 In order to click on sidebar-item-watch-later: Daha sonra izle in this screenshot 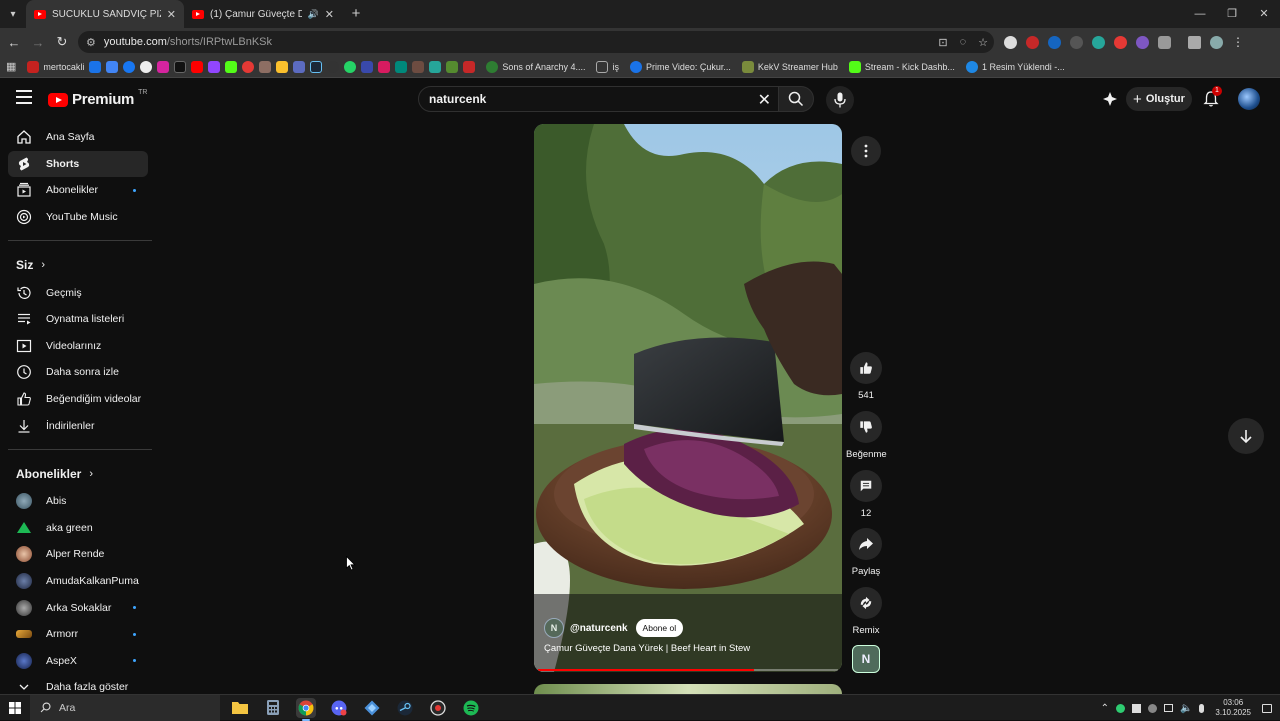, I will do `click(78, 372)`.